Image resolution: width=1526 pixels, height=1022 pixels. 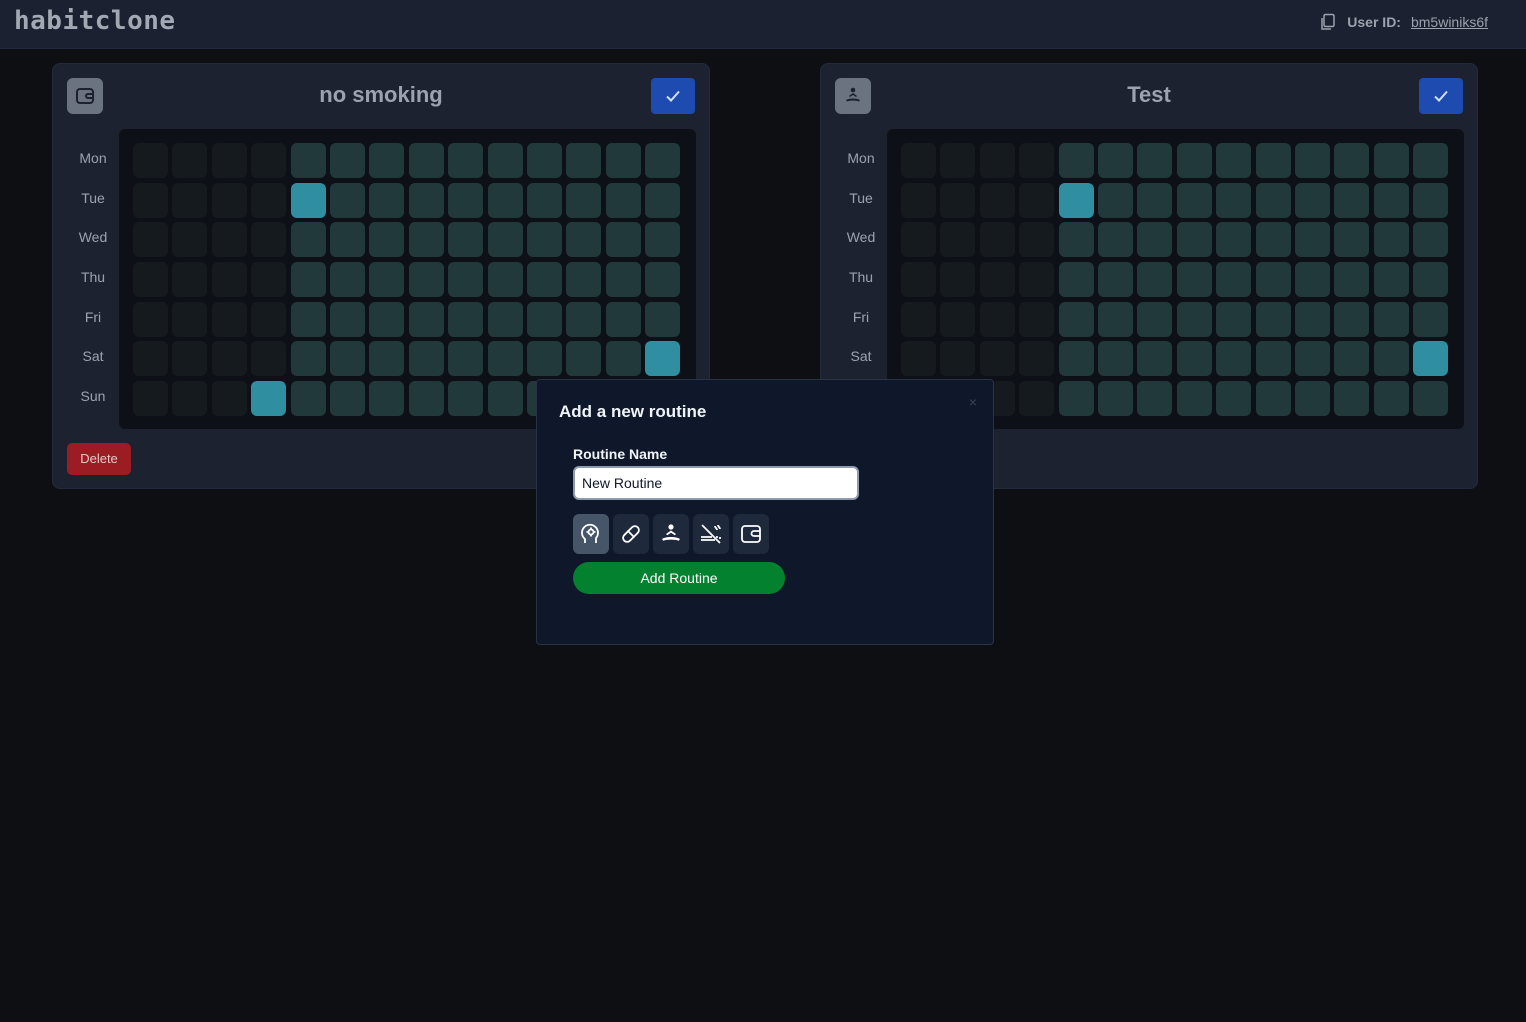 What do you see at coordinates (671, 534) in the screenshot?
I see `meditation-icon` at bounding box center [671, 534].